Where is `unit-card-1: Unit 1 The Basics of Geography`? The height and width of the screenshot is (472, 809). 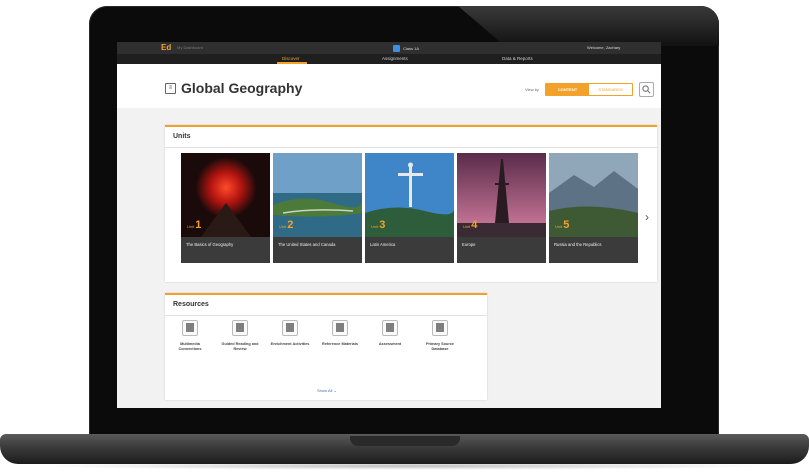 unit-card-1: Unit 1 The Basics of Geography is located at coordinates (225, 208).